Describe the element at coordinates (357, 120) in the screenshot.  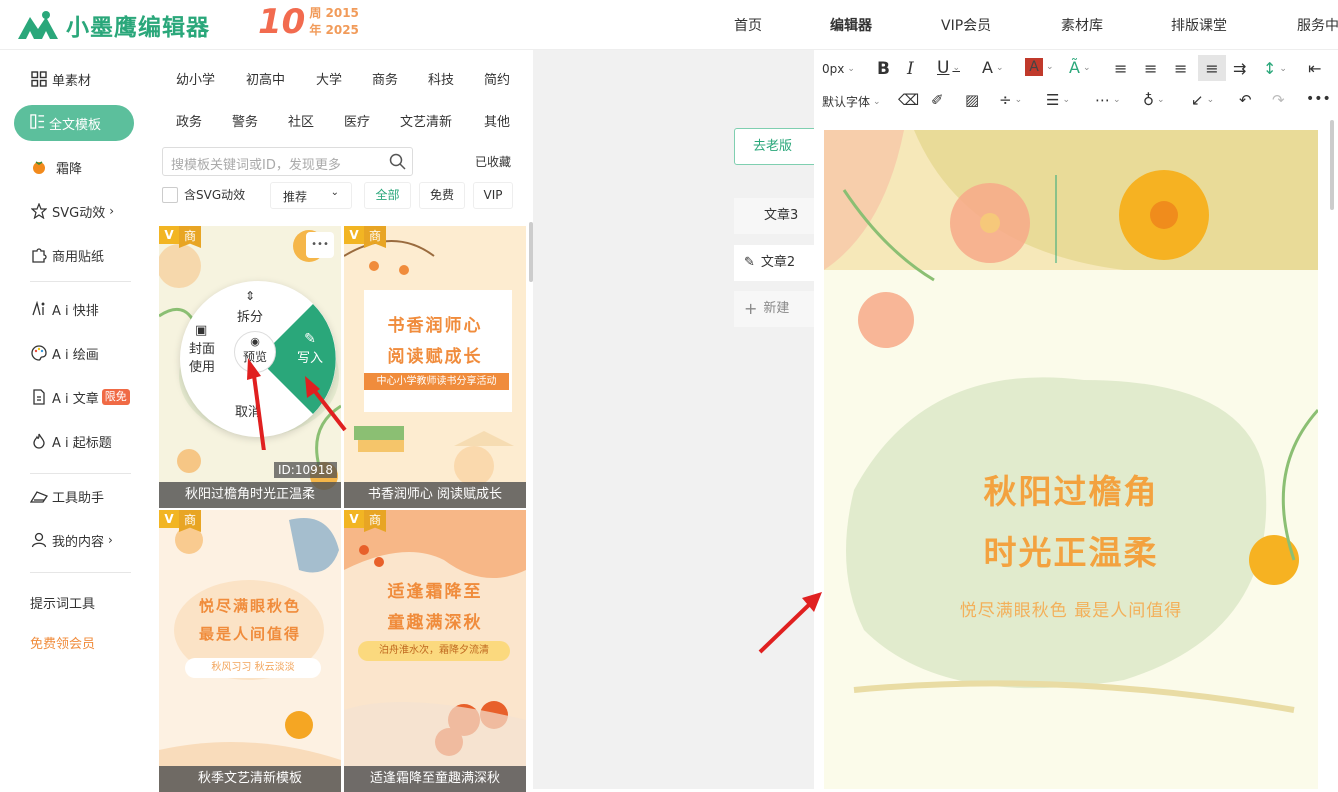
I see `category-medical: 医疗` at that location.